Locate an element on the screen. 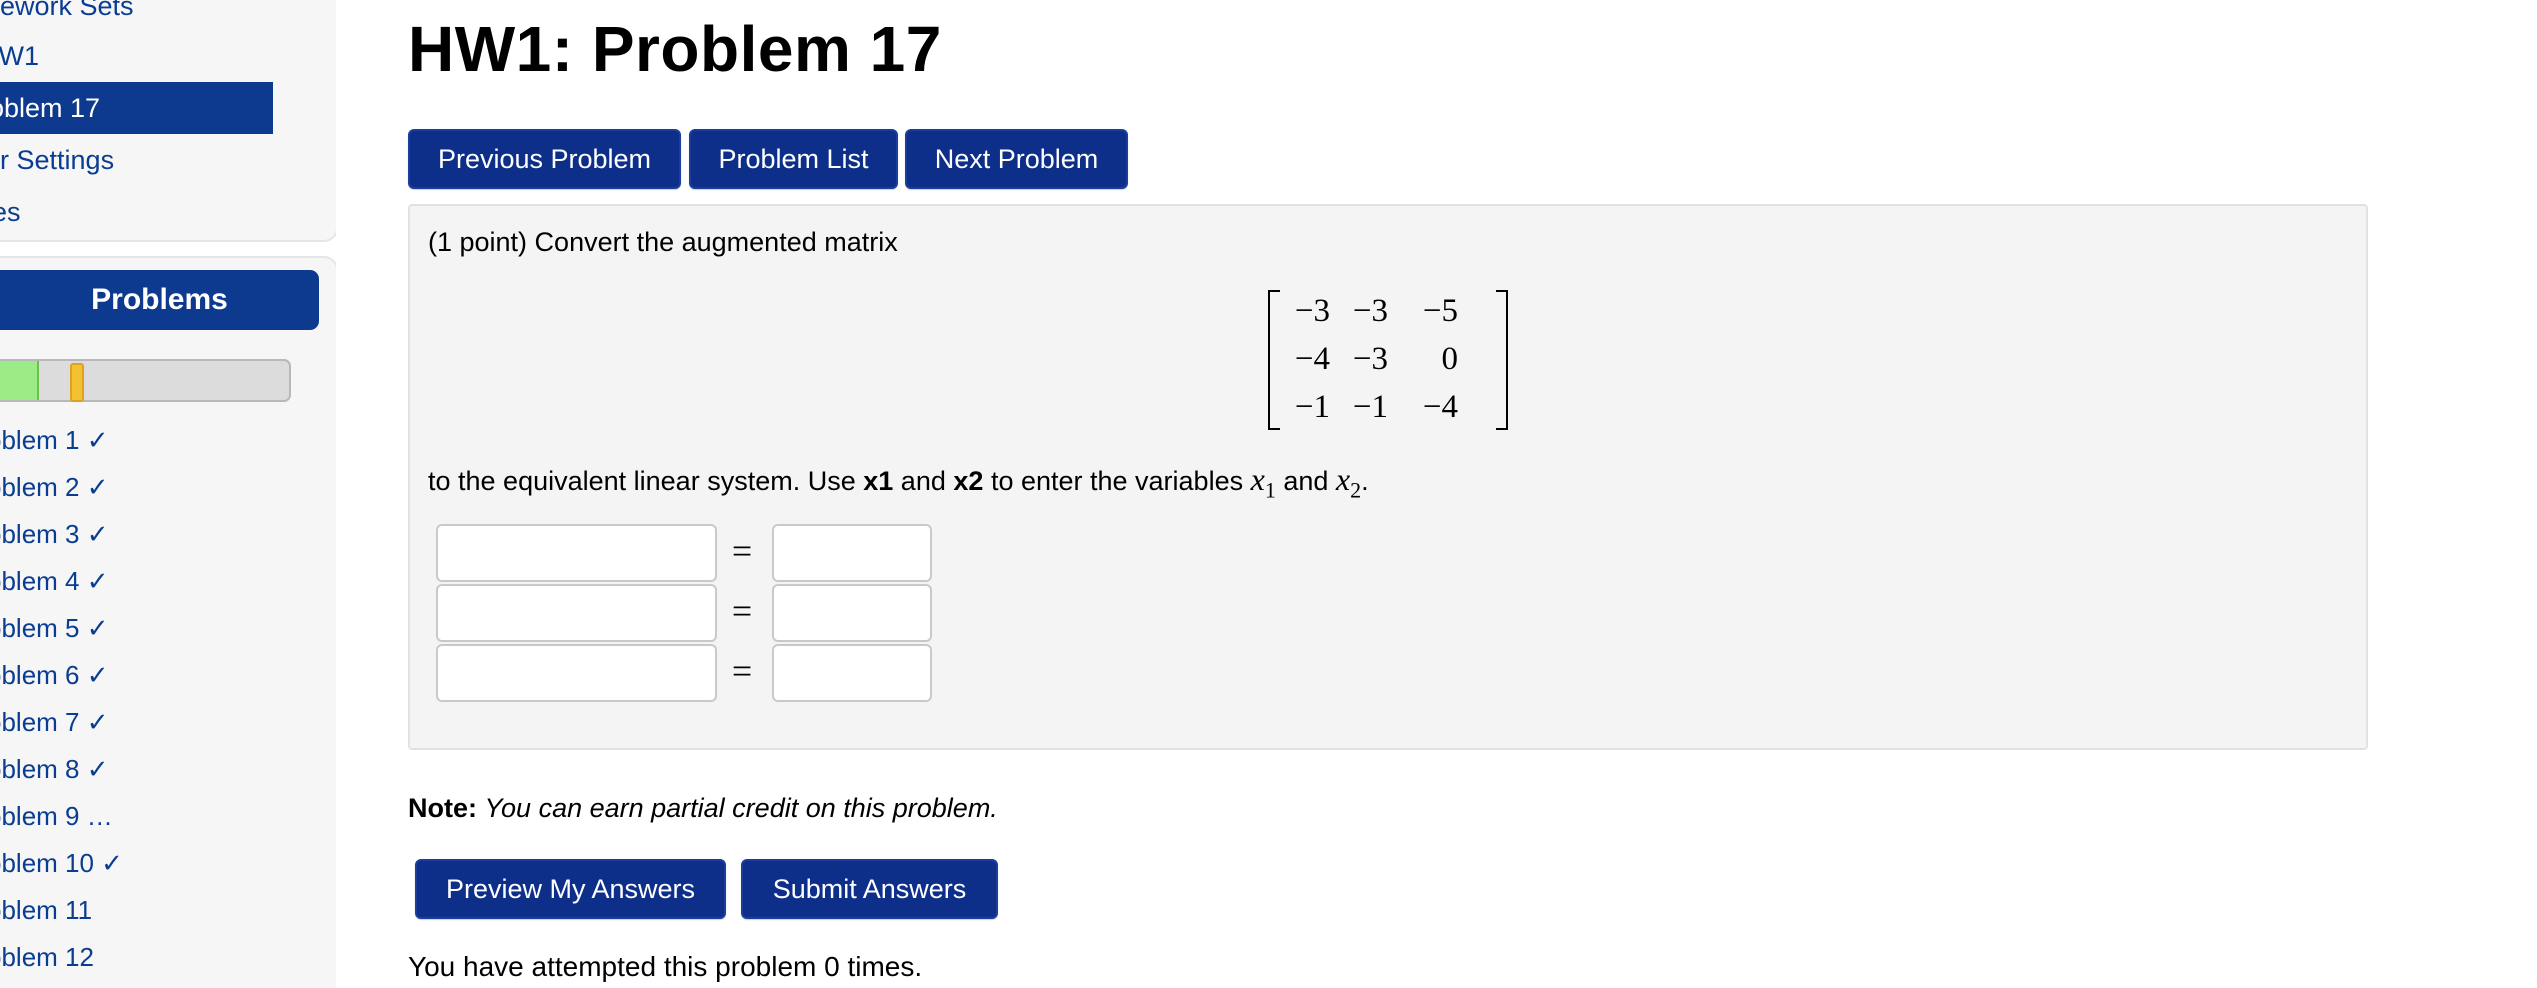 The height and width of the screenshot is (988, 2537). problem-link-4: Problem 4 ✓ is located at coordinates (54, 581).